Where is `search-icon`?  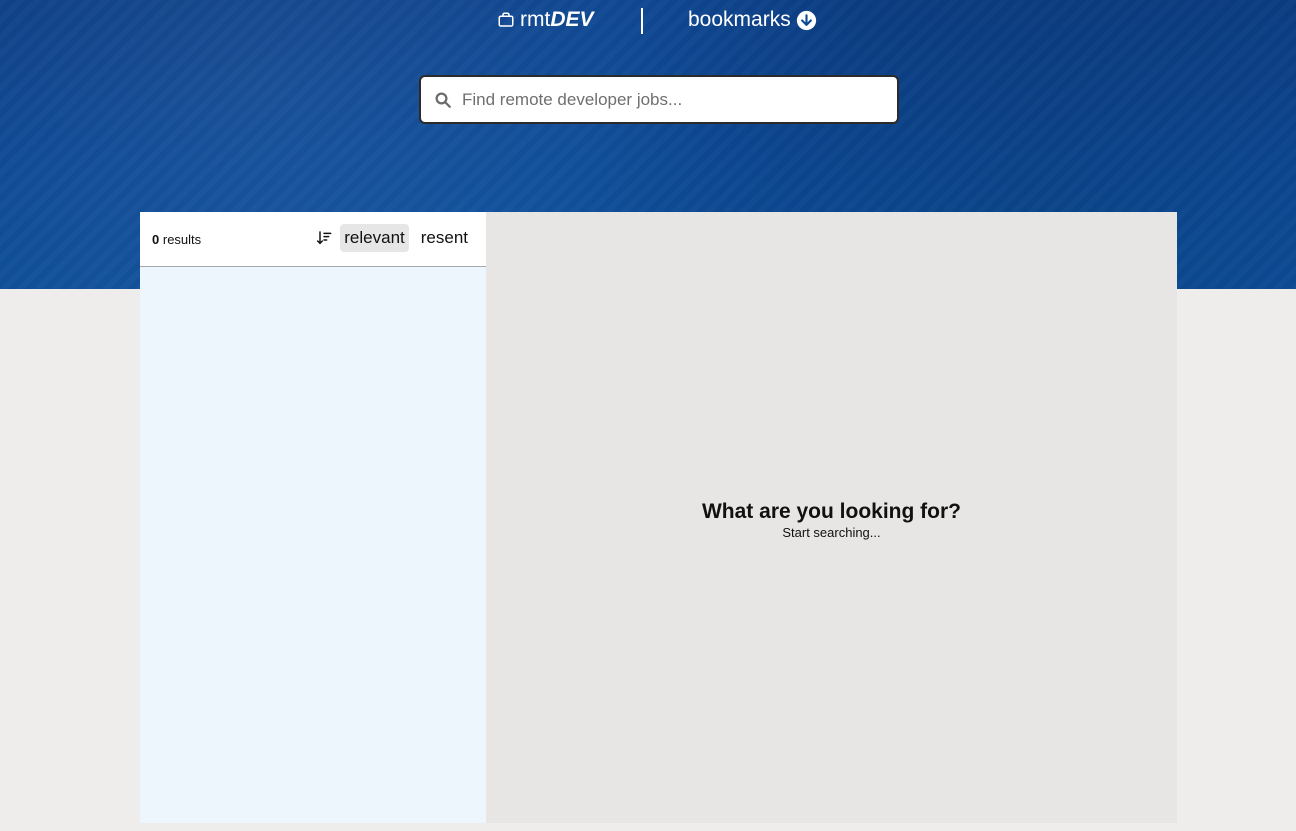
search-icon is located at coordinates (443, 100).